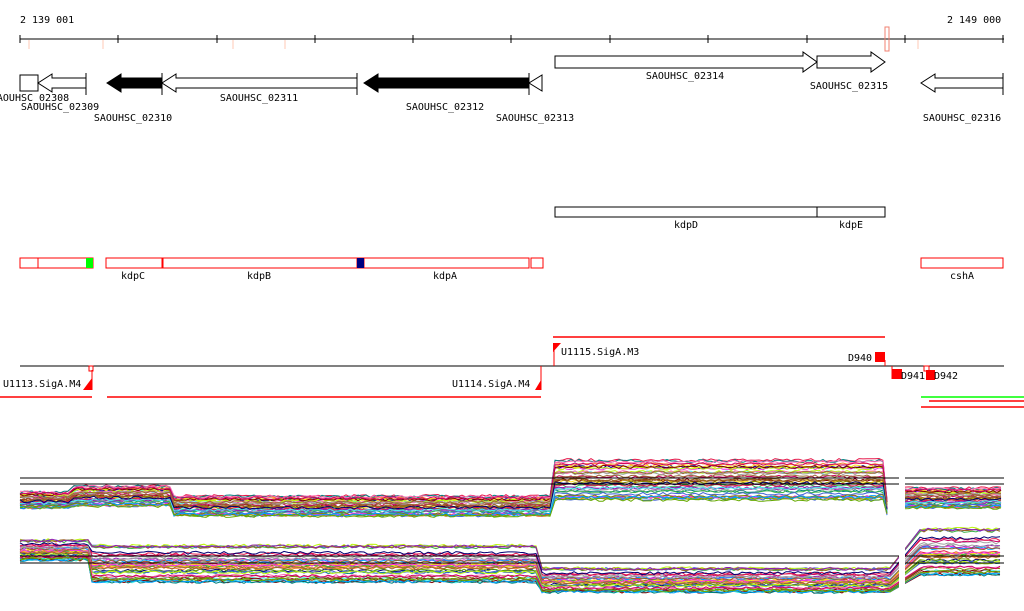  Describe the element at coordinates (42, 384) in the screenshot. I see `feature-label: U1113.SigA.M4` at that location.